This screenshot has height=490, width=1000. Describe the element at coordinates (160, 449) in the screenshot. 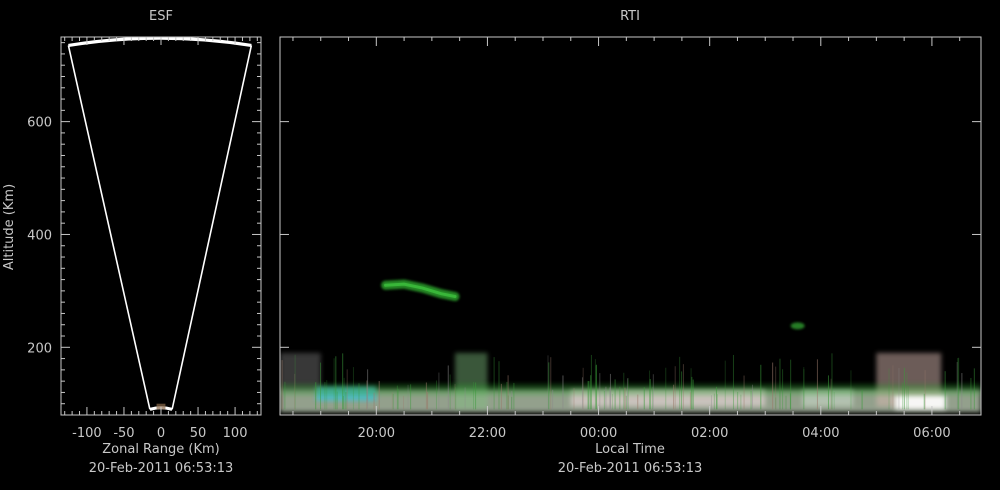

I see `esf-x-axis-label: Zonal Range (Km)` at that location.